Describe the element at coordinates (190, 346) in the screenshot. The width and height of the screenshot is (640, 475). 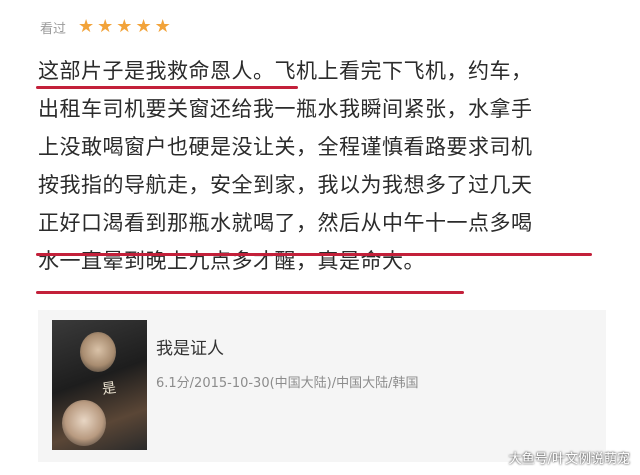
I see `movie-title: 我是证人` at that location.